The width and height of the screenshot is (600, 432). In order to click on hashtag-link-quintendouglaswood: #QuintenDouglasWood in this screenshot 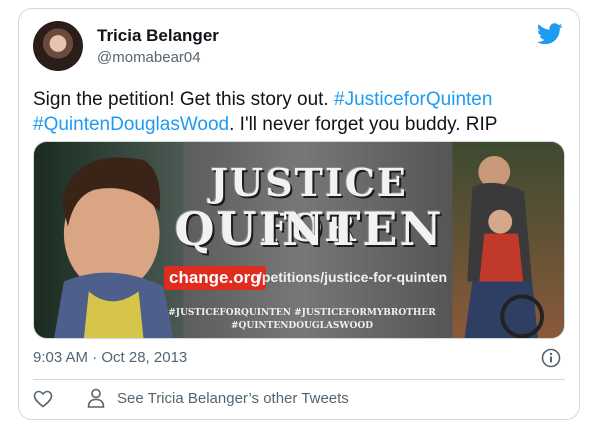, I will do `click(131, 124)`.